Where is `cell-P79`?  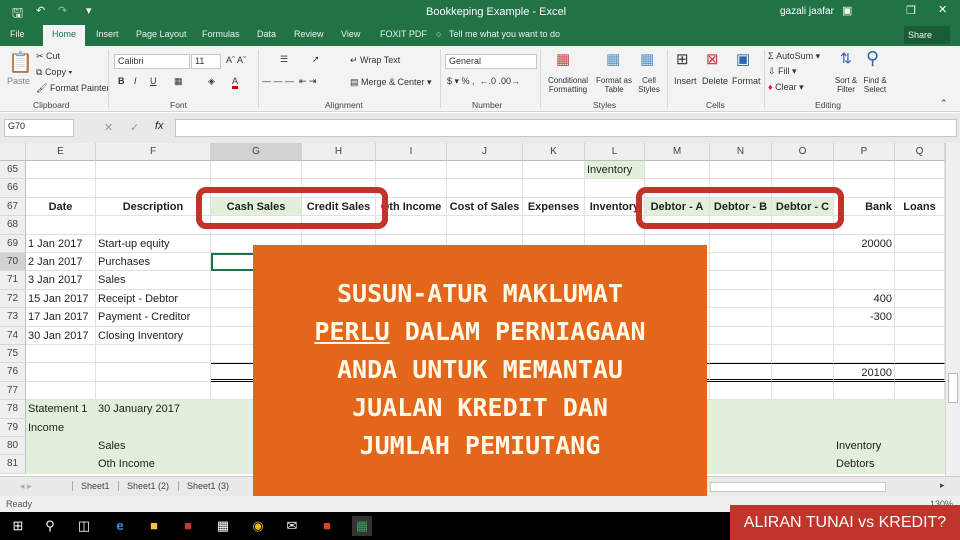 cell-P79 is located at coordinates (864, 427).